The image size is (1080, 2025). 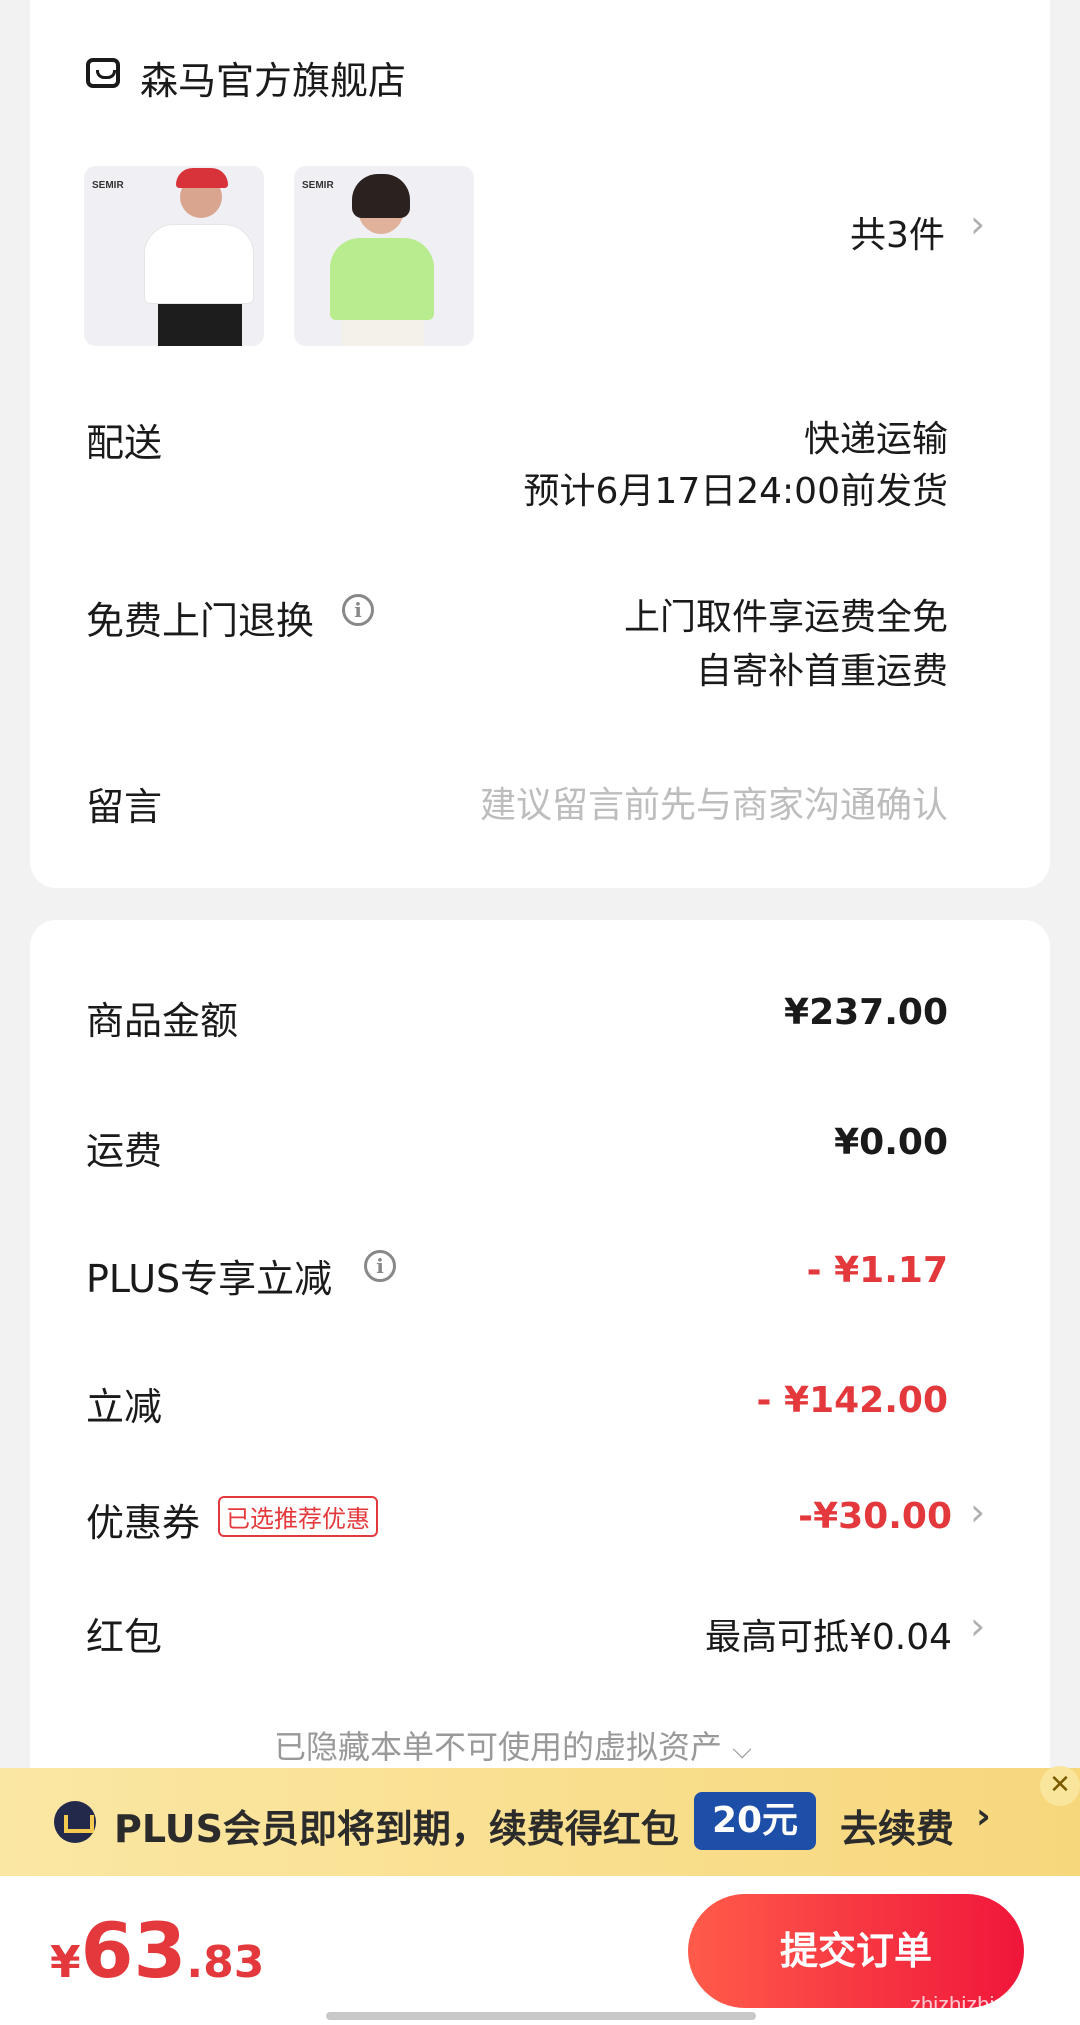 I want to click on returns-line2: 自寄补首重运费, so click(x=821, y=671).